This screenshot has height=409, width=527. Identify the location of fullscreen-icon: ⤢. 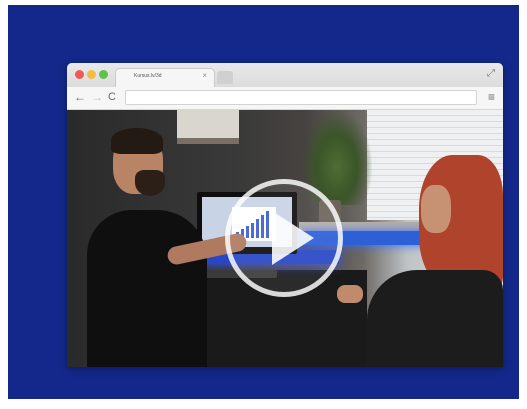
(491, 73).